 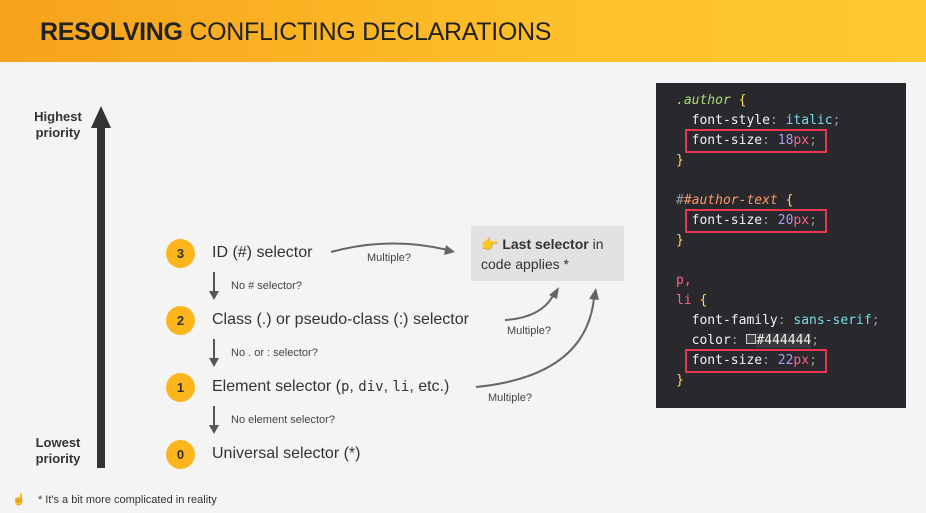 What do you see at coordinates (545, 244) in the screenshot?
I see `result-bold: Last selector` at bounding box center [545, 244].